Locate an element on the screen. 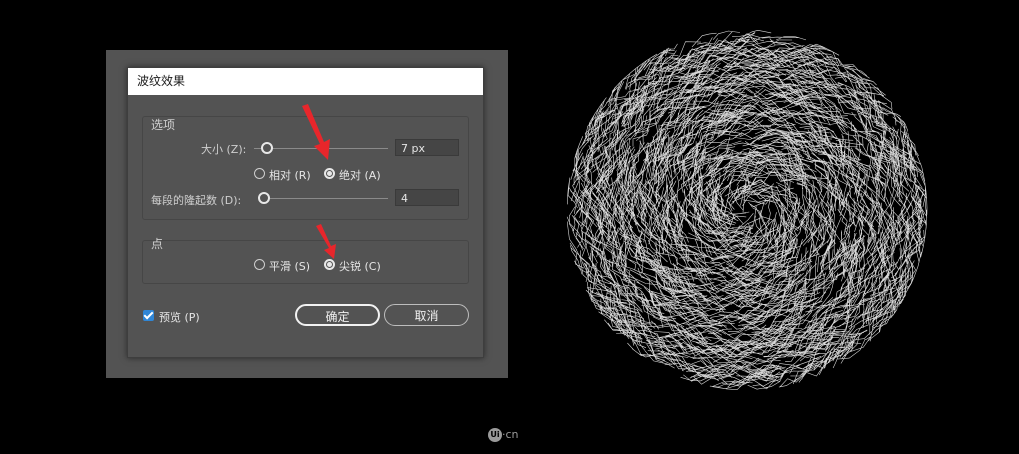 The height and width of the screenshot is (454, 1019). ridges-slider-knob is located at coordinates (264, 198).